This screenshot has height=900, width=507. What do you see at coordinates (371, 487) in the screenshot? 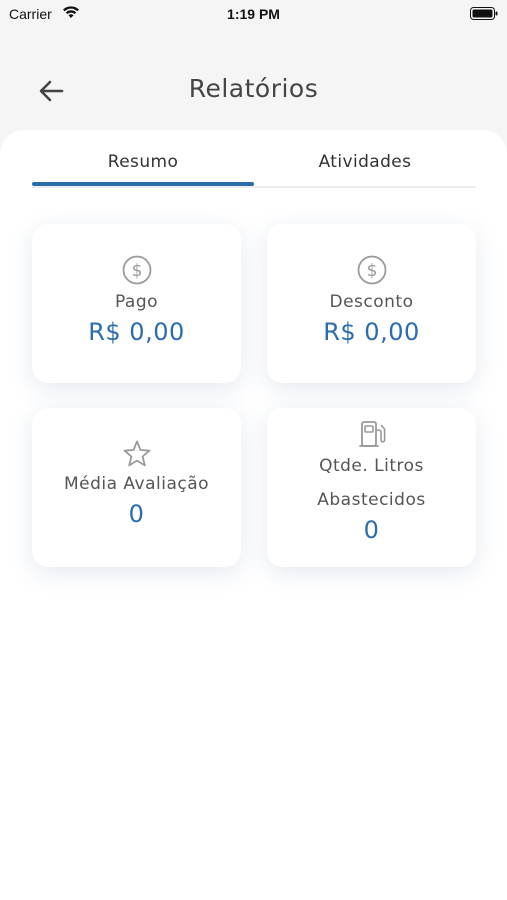
I see `card-qtde-litros: Qtde. Litros Abastecidos 0` at bounding box center [371, 487].